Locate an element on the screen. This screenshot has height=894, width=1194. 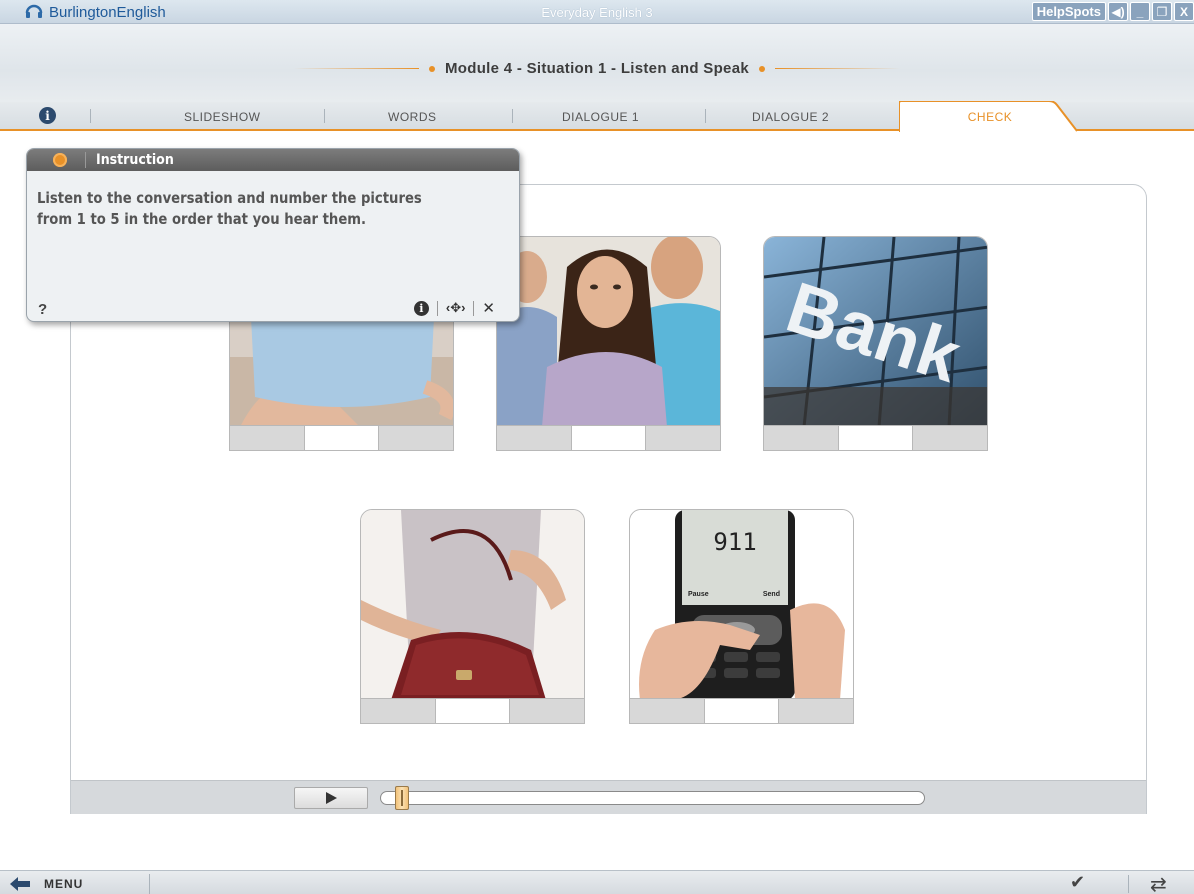
tab-slideshow: SLIDESHOW is located at coordinates (222, 117).